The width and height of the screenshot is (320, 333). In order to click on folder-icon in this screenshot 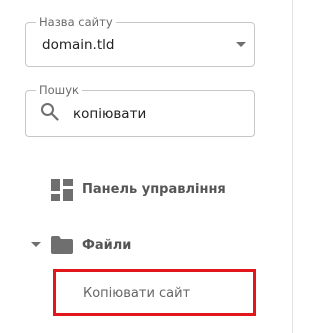, I will do `click(62, 245)`.